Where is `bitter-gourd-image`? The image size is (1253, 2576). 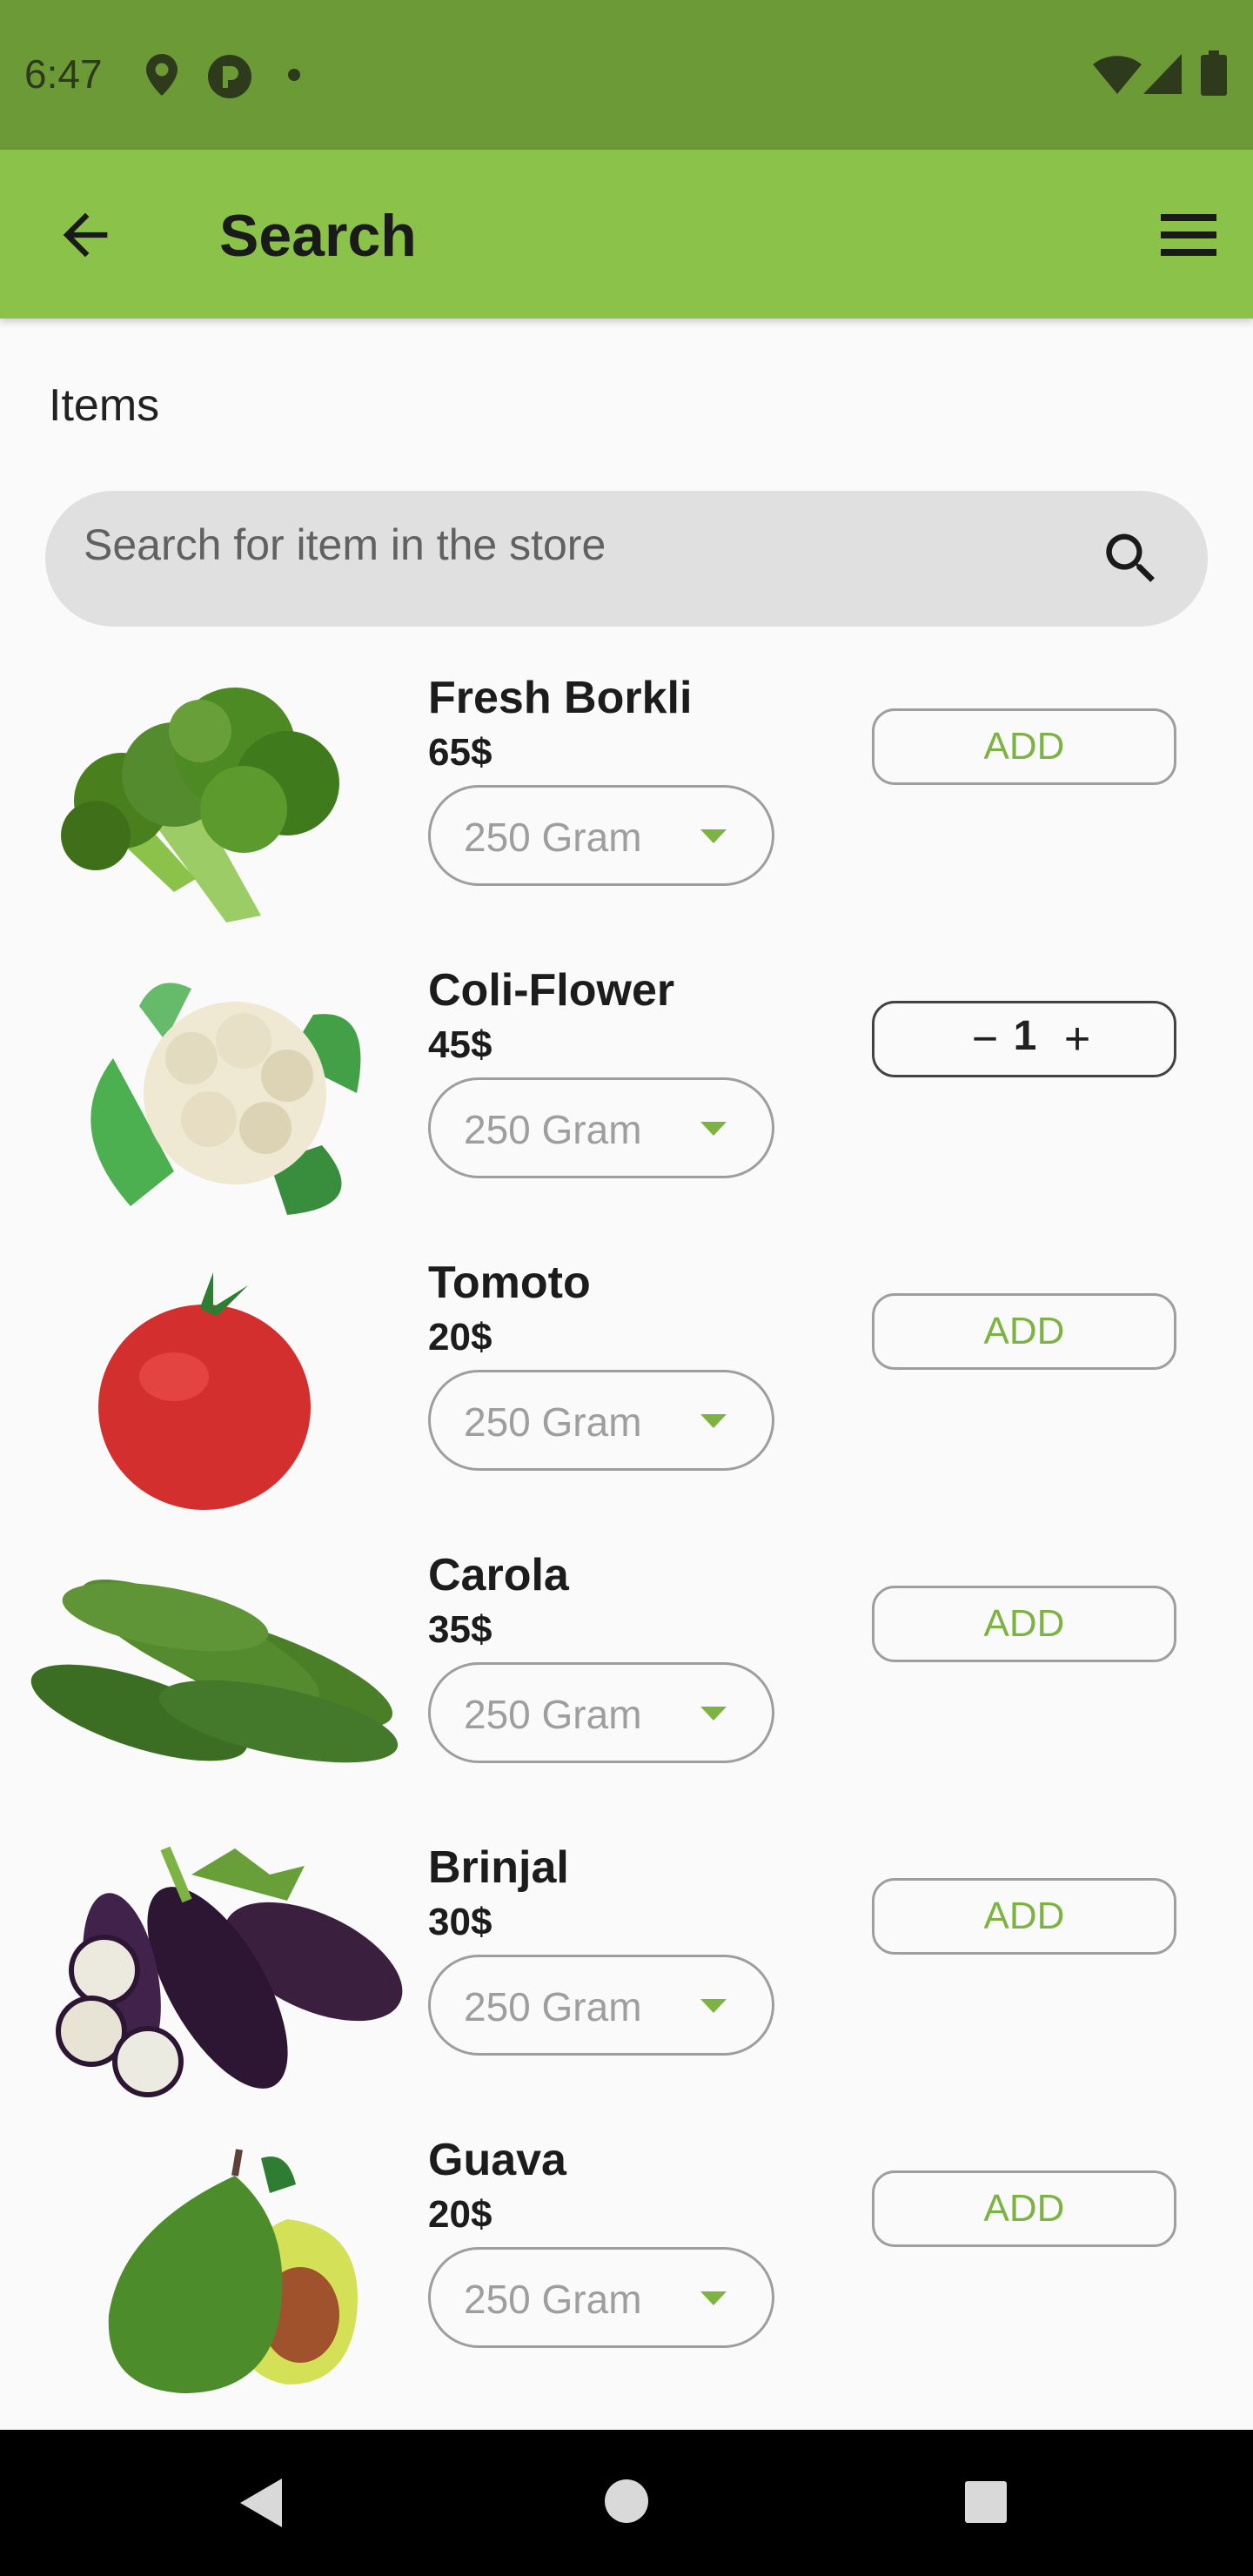 bitter-gourd-image is located at coordinates (214, 1671).